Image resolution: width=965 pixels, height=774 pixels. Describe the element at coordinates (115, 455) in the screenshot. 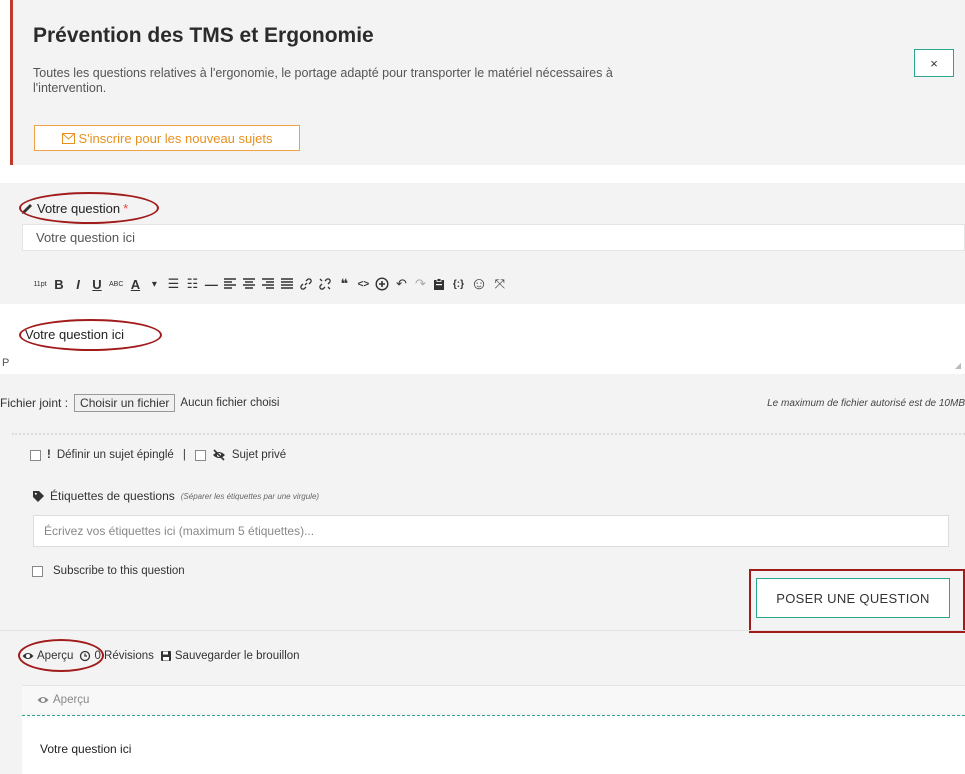

I see `pin-topic-label: Définir un sujet épinglé` at that location.